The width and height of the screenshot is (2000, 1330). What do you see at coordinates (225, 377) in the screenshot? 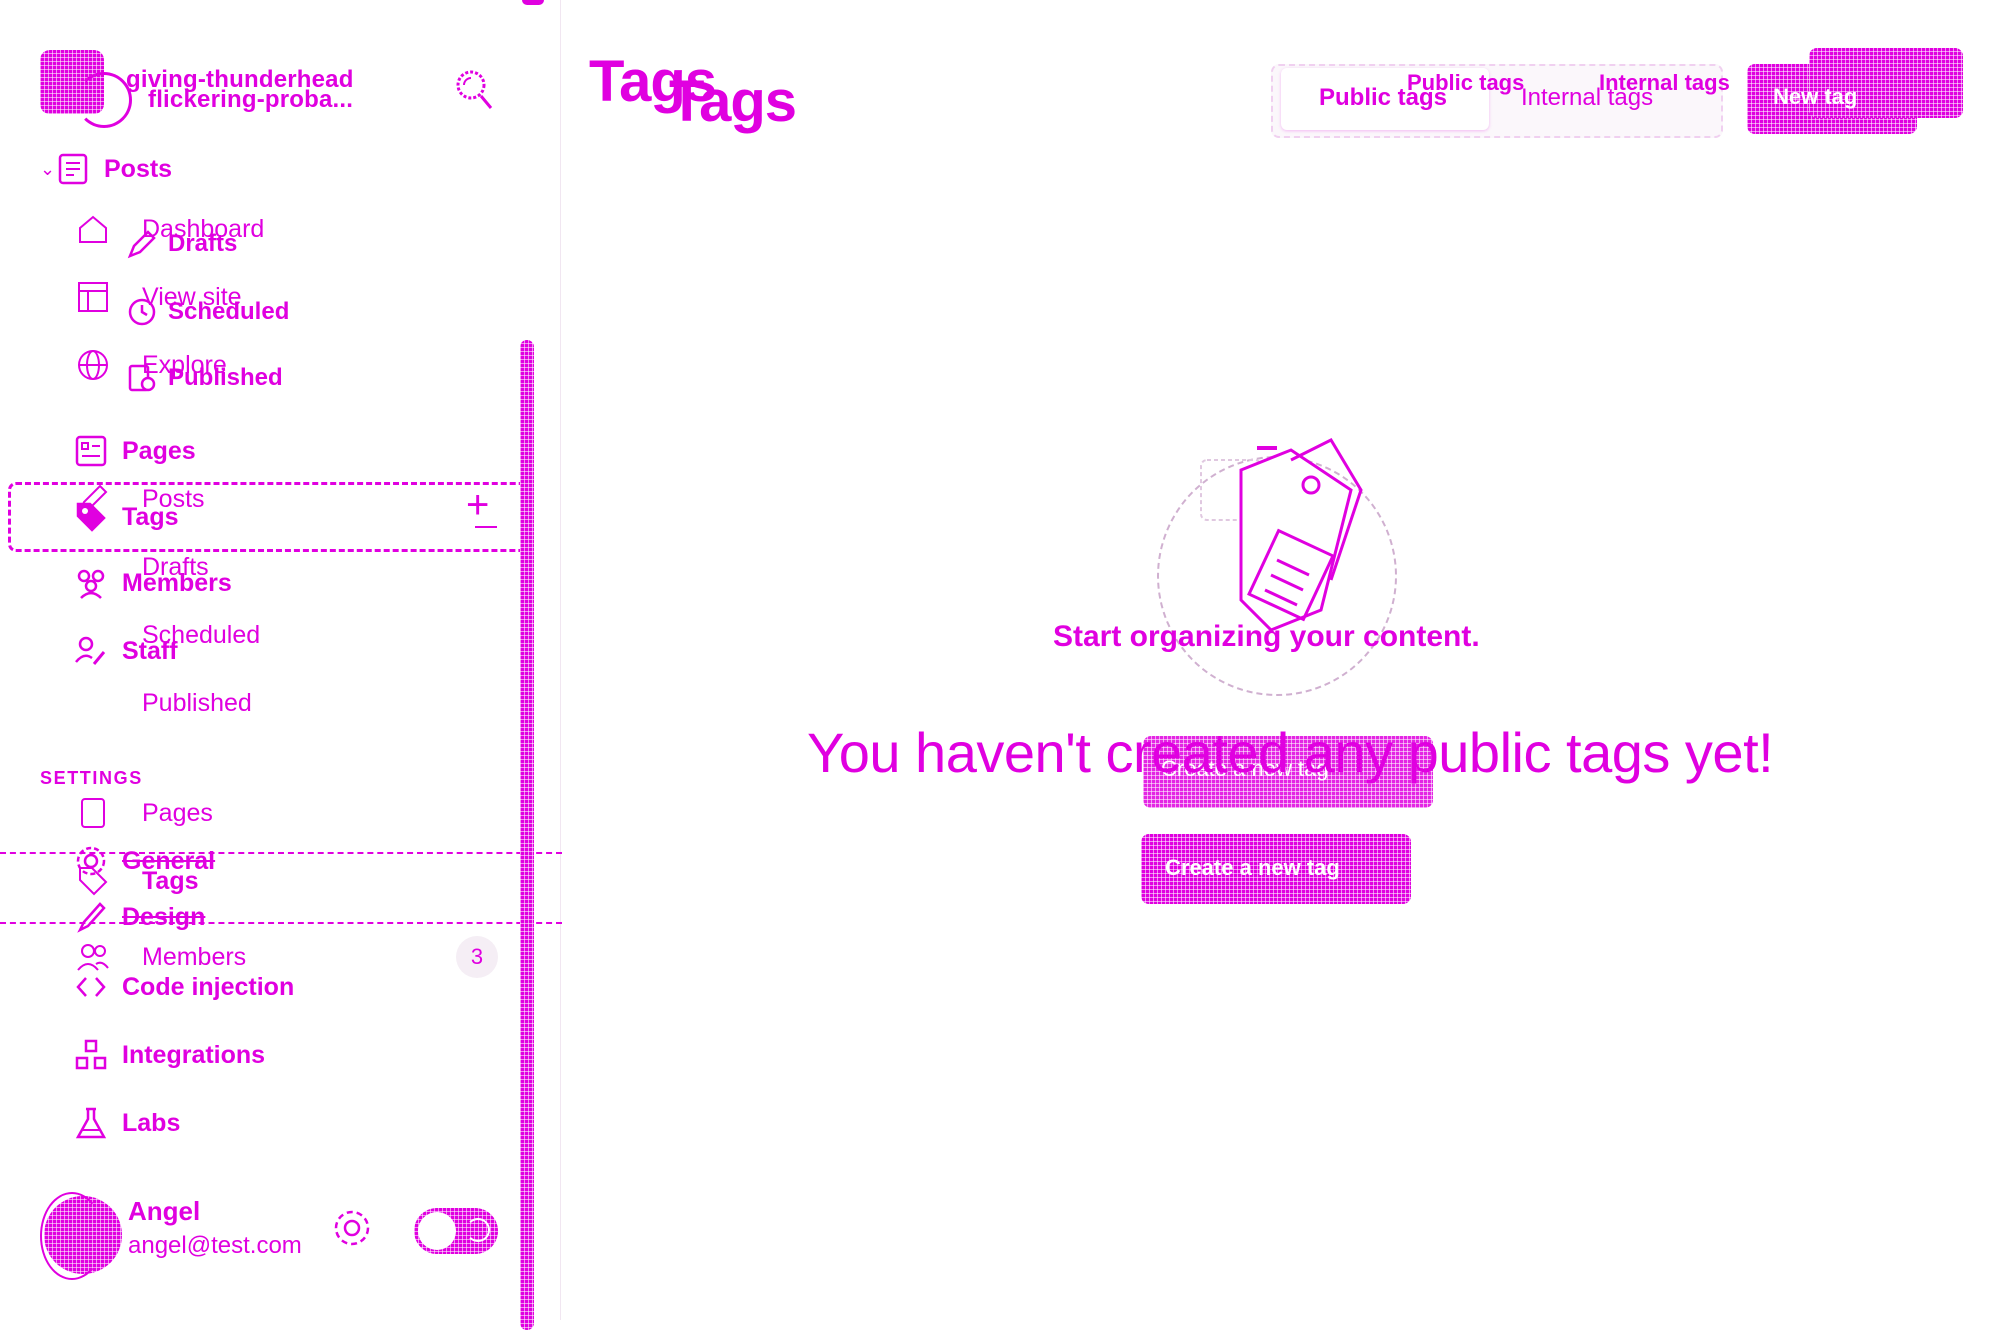
I see `nav-published-label: Published` at bounding box center [225, 377].